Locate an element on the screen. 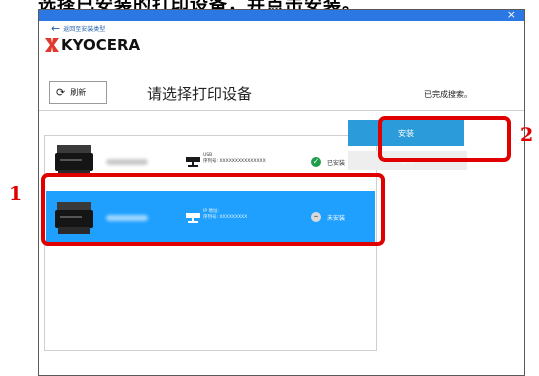 The width and height of the screenshot is (539, 376). network-icon is located at coordinates (193, 162).